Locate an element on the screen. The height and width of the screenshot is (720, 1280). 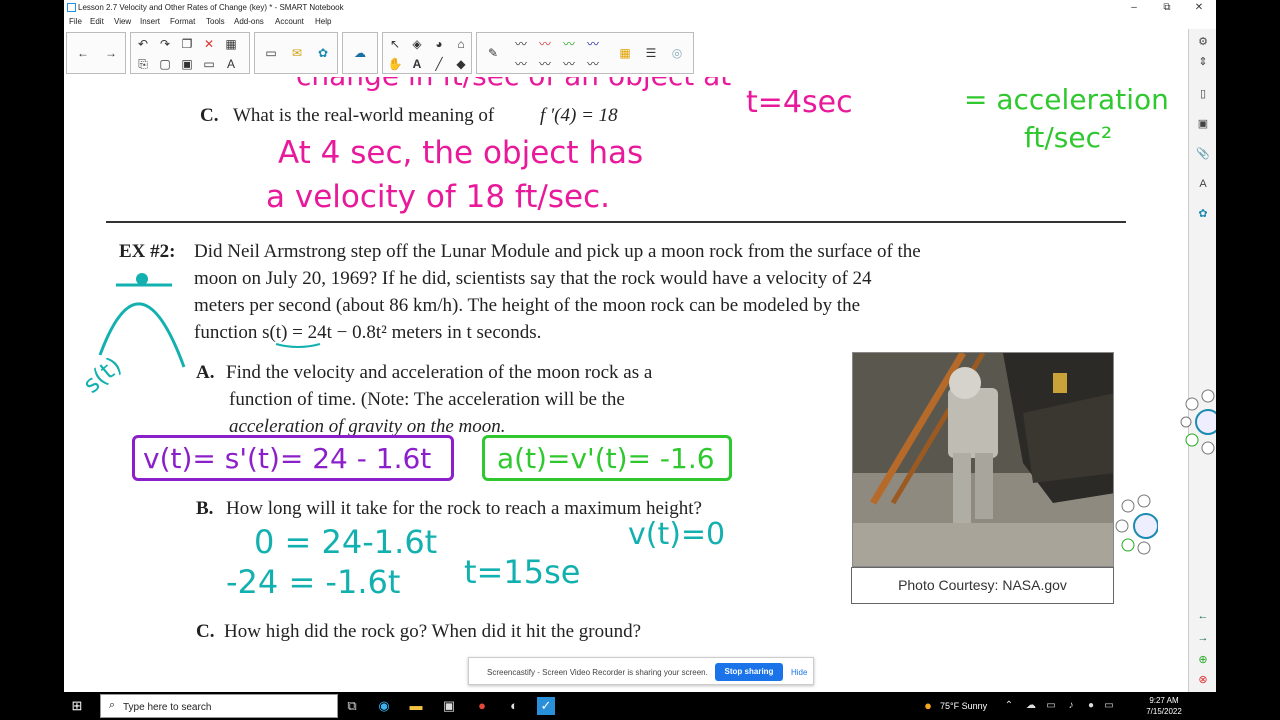
menu-edit: Edit is located at coordinates (97, 21).